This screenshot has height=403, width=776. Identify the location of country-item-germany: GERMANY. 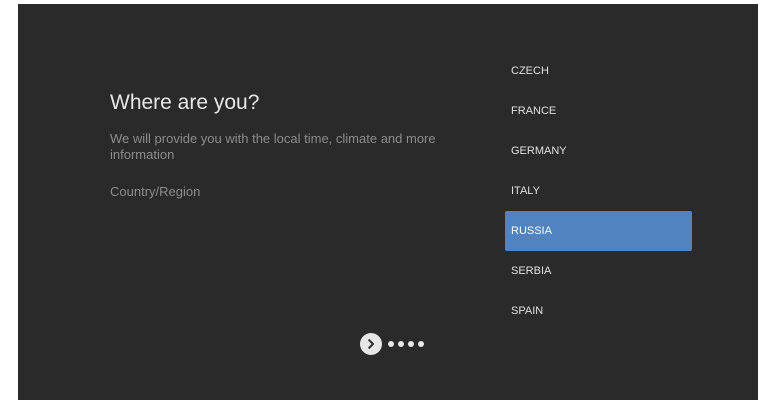
(598, 151).